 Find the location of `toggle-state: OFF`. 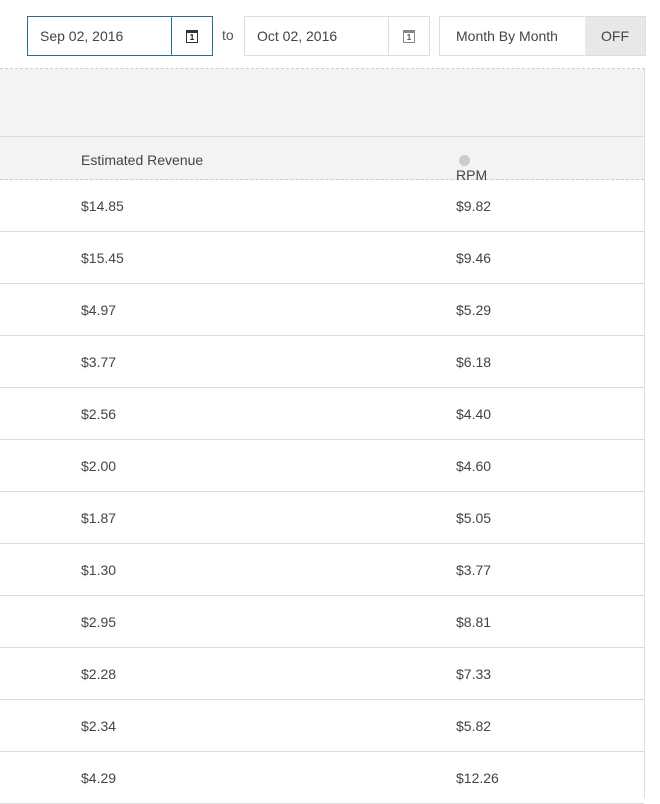

toggle-state: OFF is located at coordinates (615, 36).